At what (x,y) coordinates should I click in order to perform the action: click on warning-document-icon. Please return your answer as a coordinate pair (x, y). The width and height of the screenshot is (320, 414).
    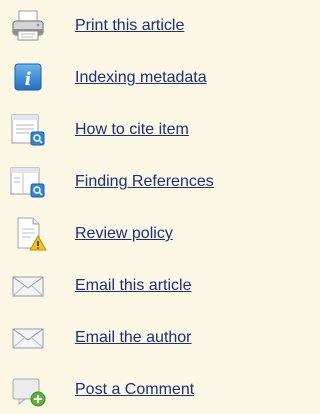
    Looking at the image, I should click on (28, 234).